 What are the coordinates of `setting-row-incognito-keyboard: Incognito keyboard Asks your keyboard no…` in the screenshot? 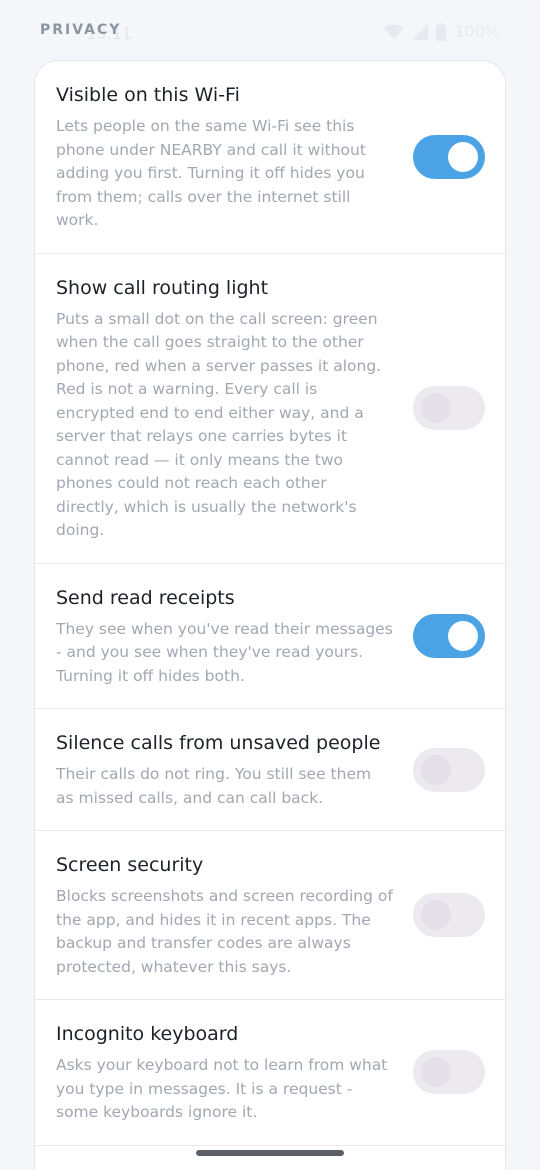 It's located at (270, 1073).